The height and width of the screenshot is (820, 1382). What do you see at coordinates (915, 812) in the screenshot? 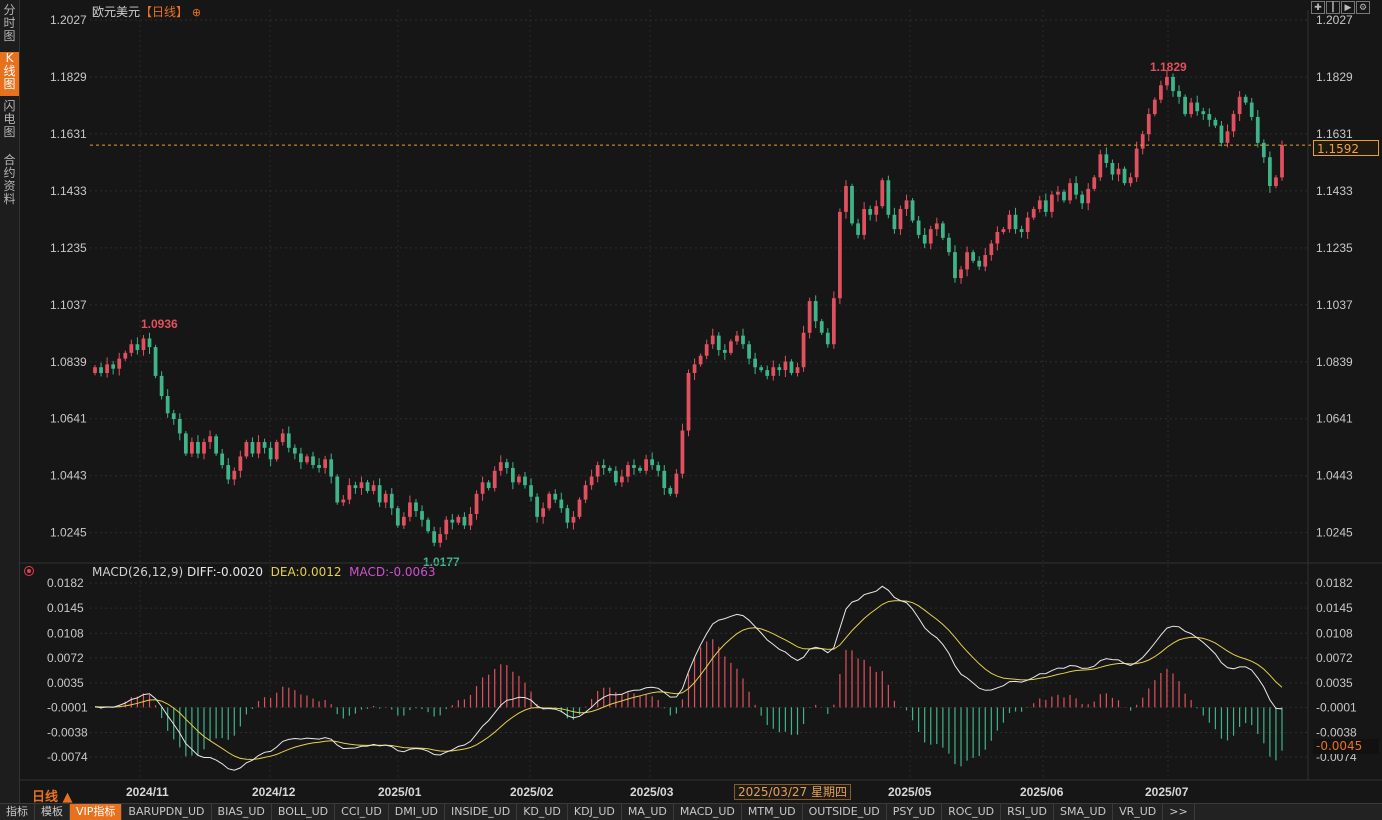
I see `indicator-tab-15: PSY_UD` at bounding box center [915, 812].